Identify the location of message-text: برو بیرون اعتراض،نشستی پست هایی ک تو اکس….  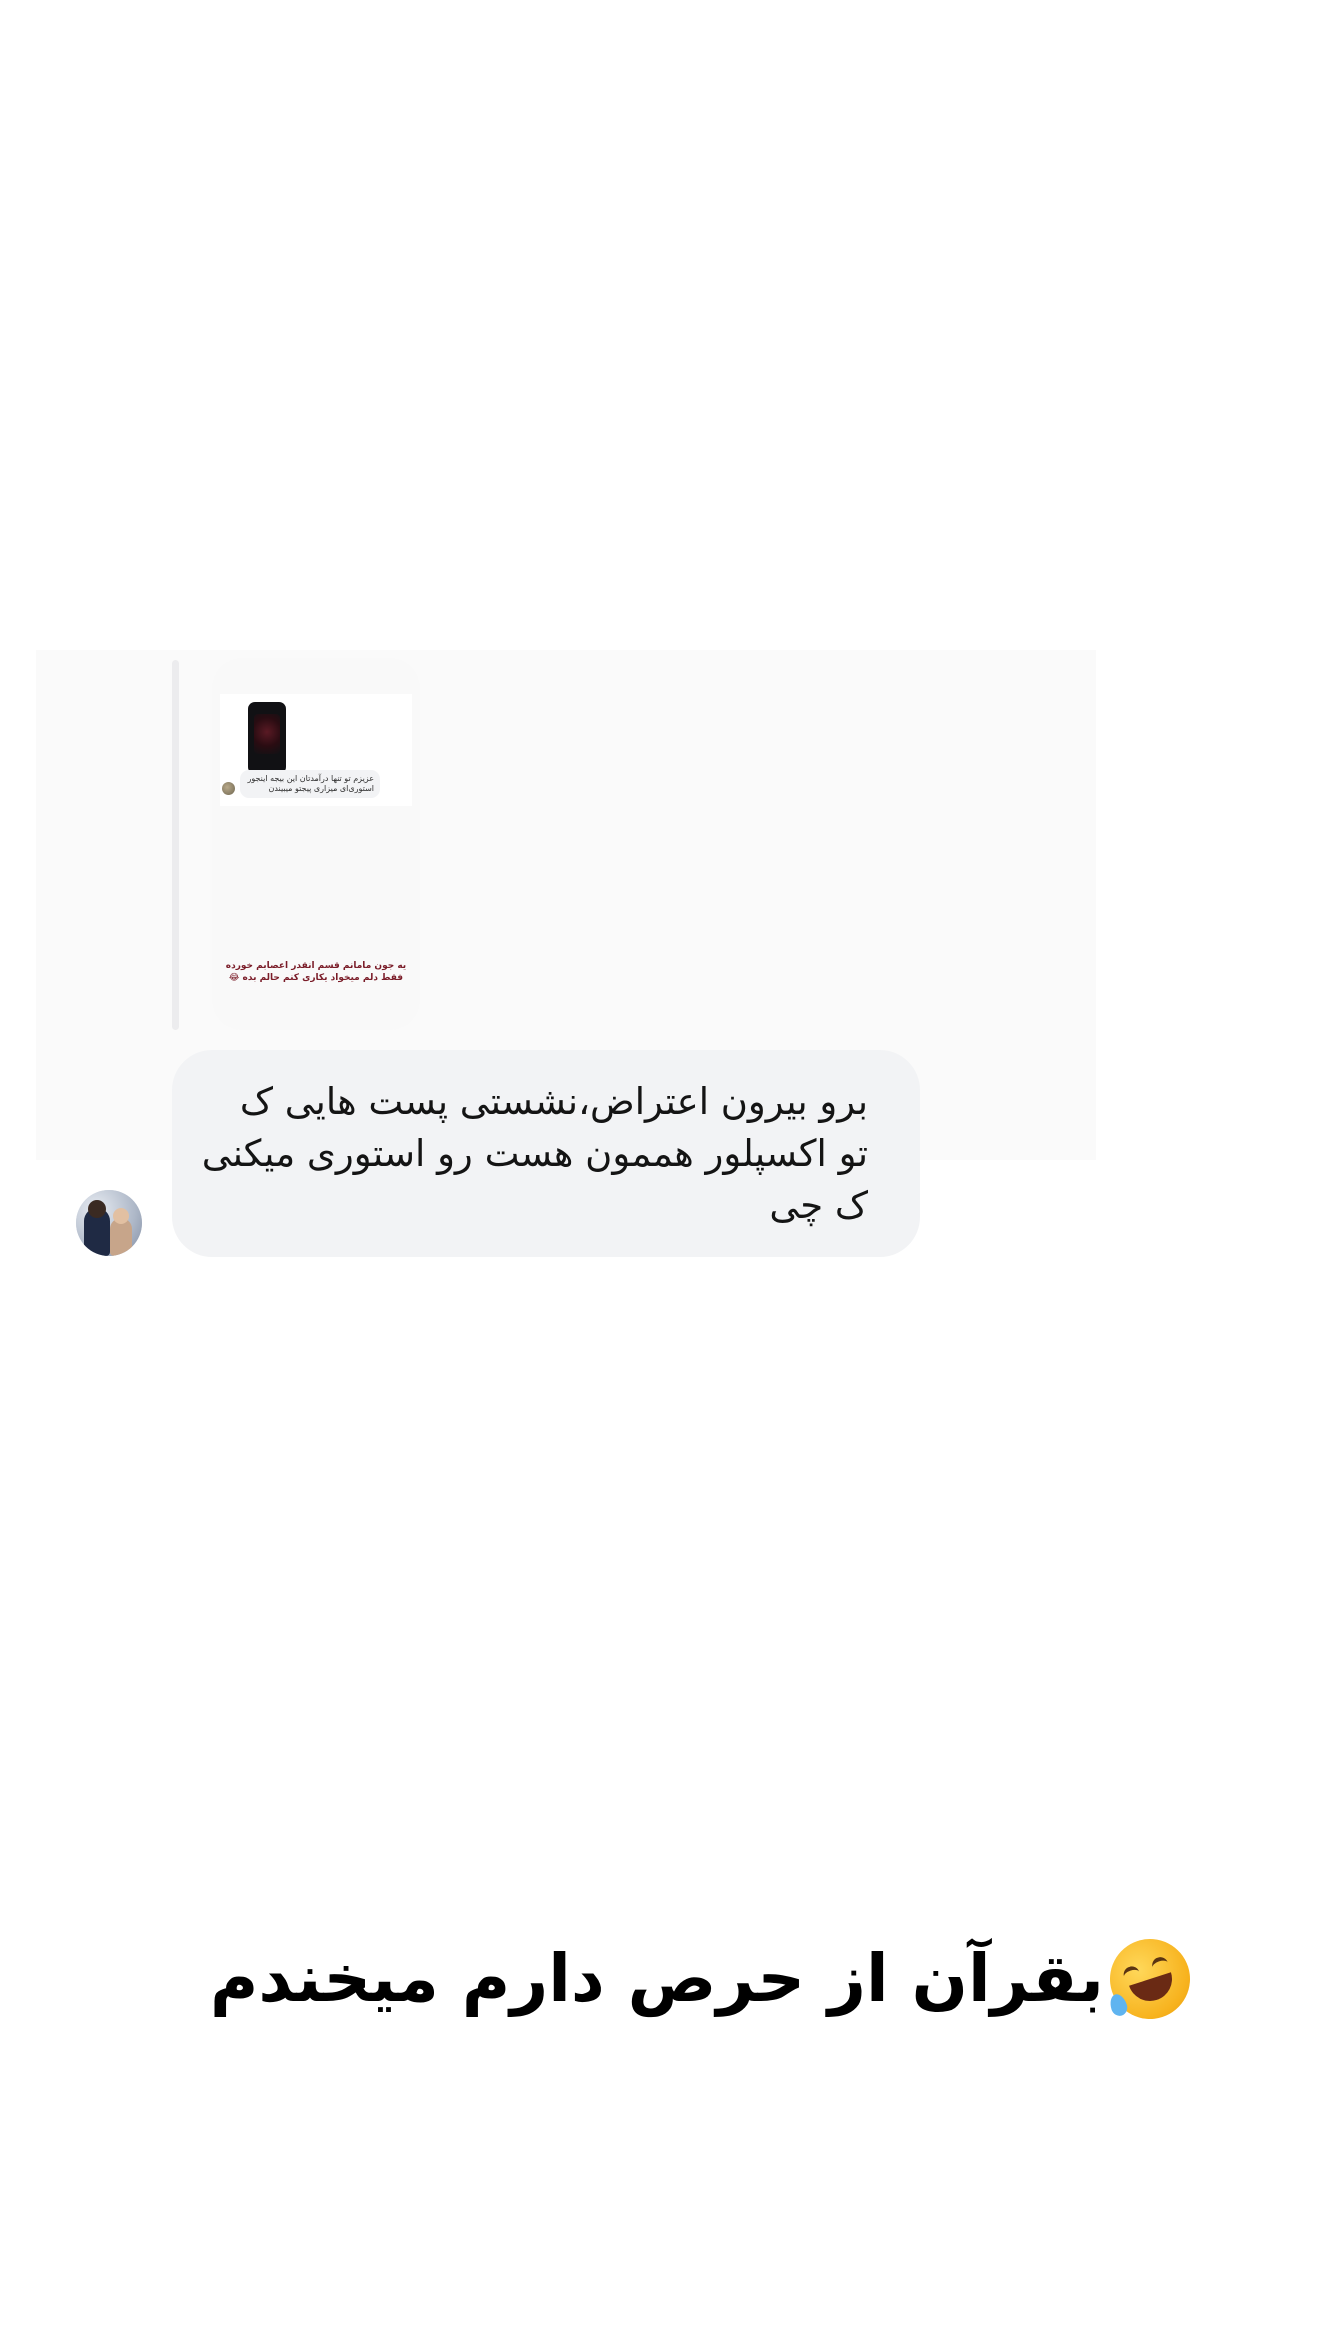
(534, 1153).